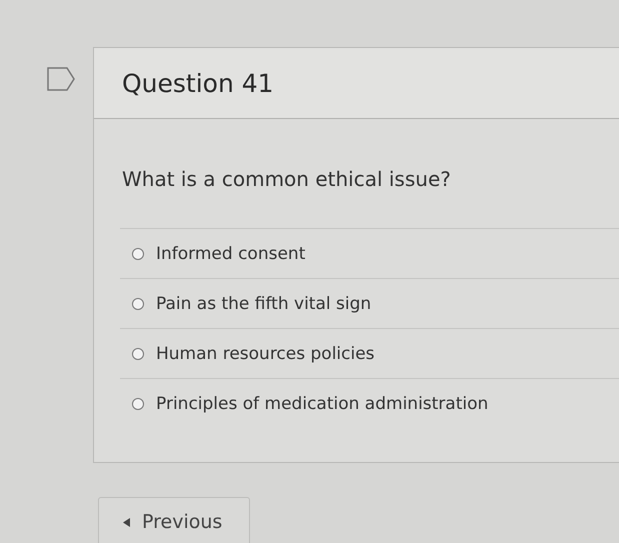  Describe the element at coordinates (287, 179) in the screenshot. I see `question-text: What is a common ethical issue?` at that location.